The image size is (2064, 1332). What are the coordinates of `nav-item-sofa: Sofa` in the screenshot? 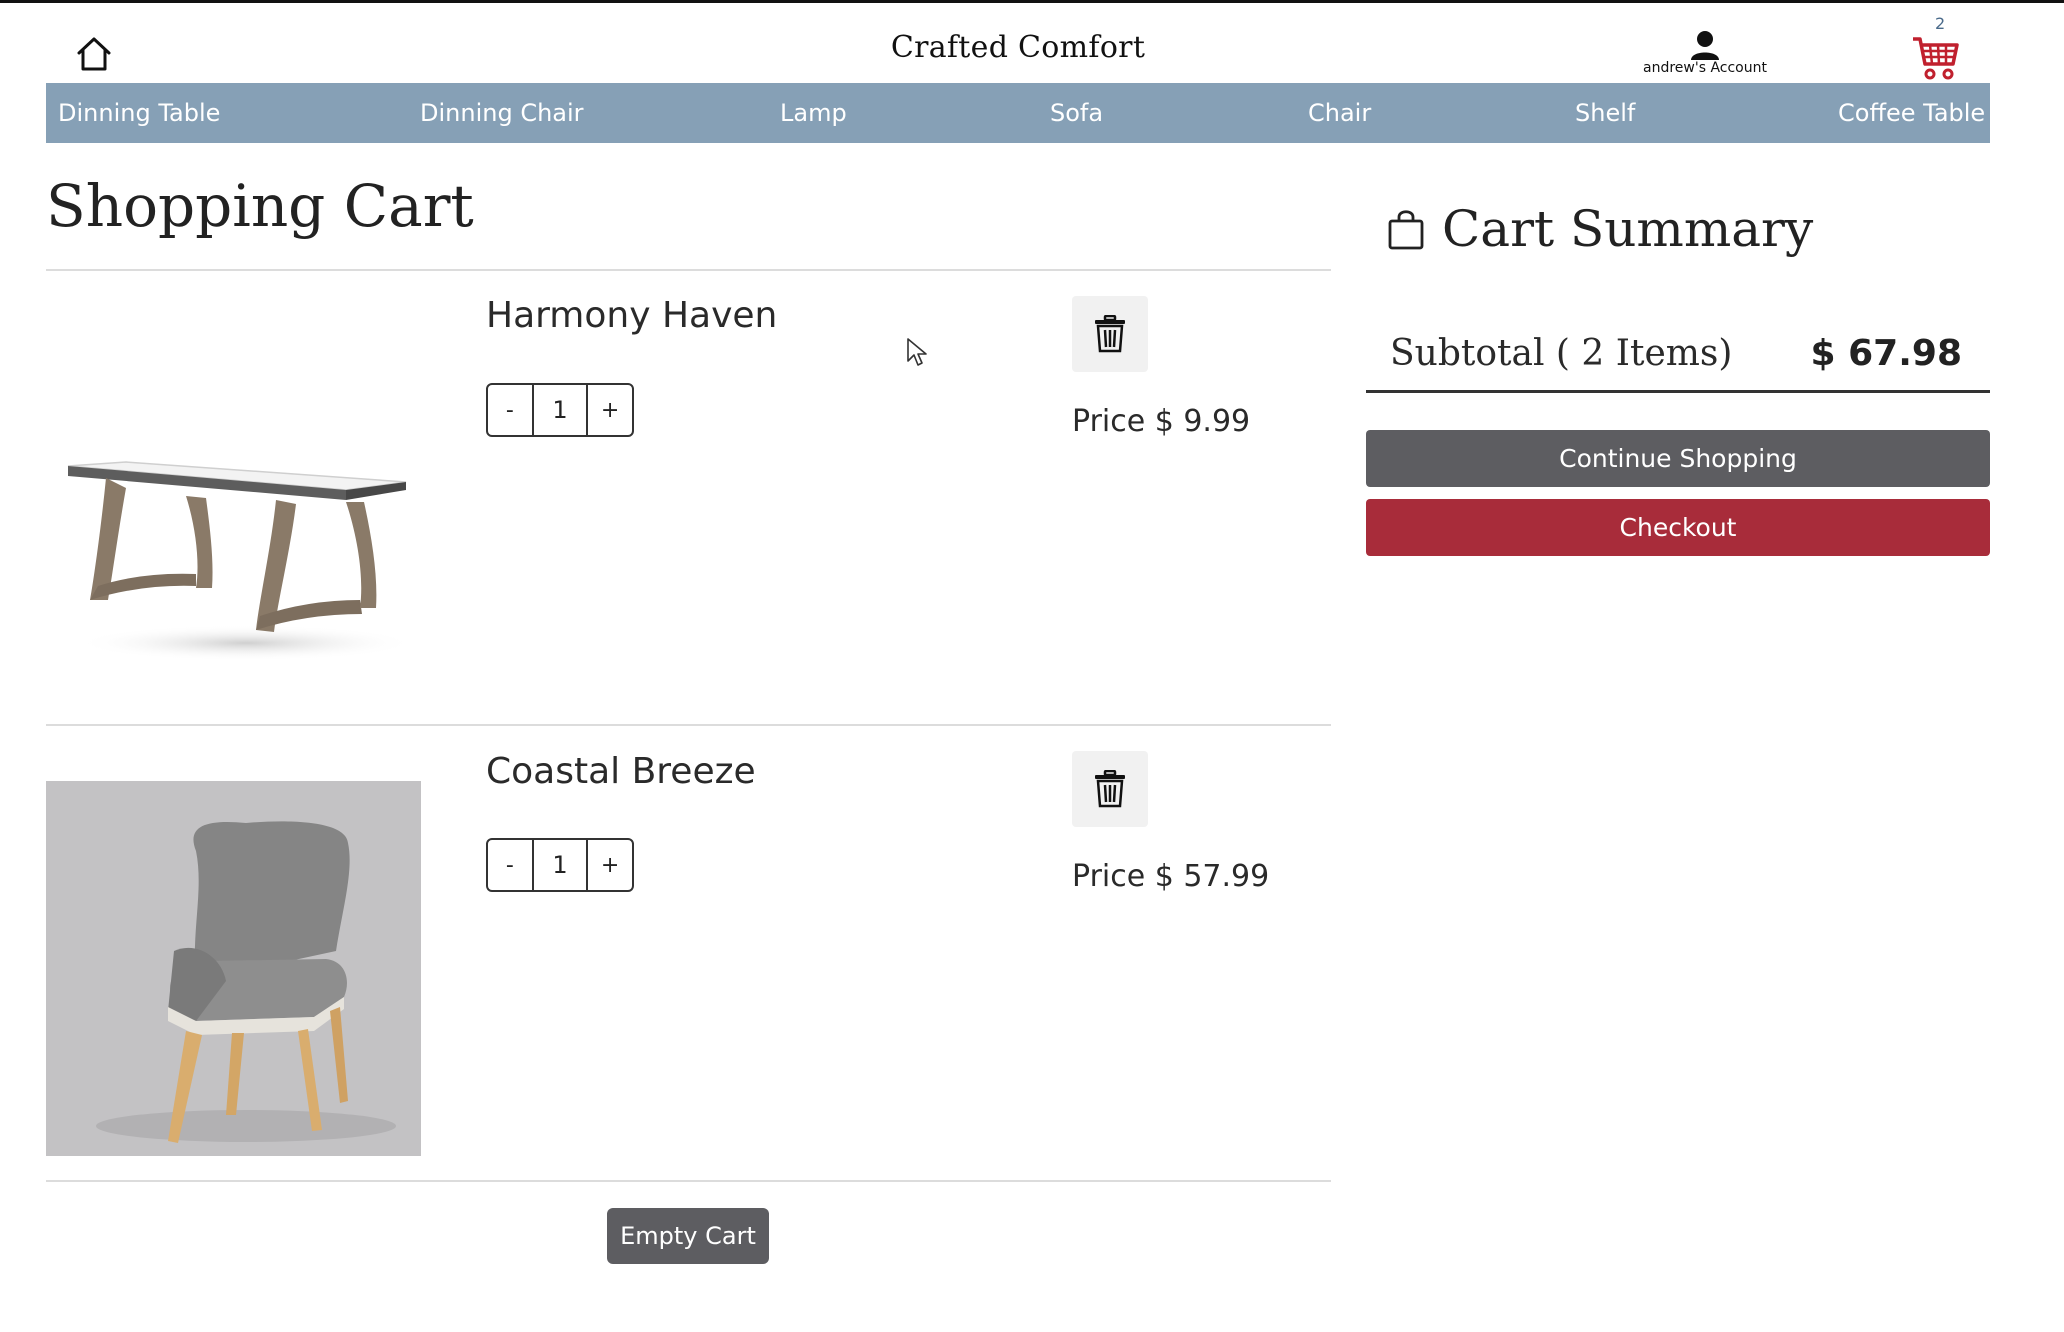 It's located at (1076, 113).